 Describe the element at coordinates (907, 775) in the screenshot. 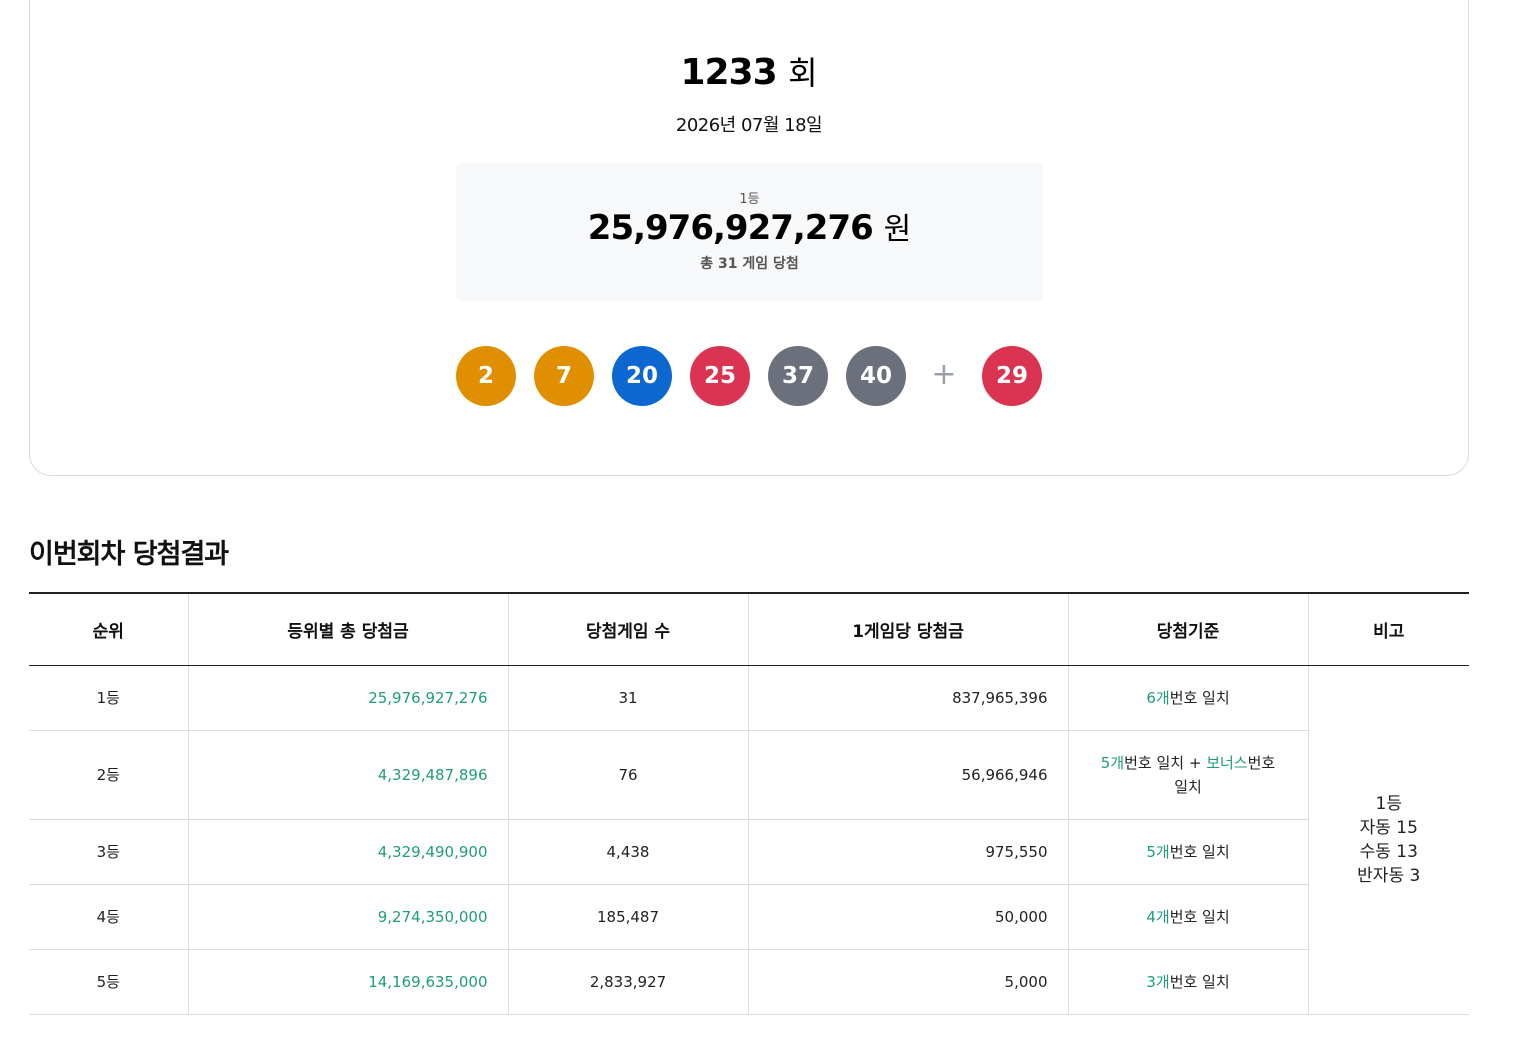

I see `per-game-cell: 56,966,946` at that location.